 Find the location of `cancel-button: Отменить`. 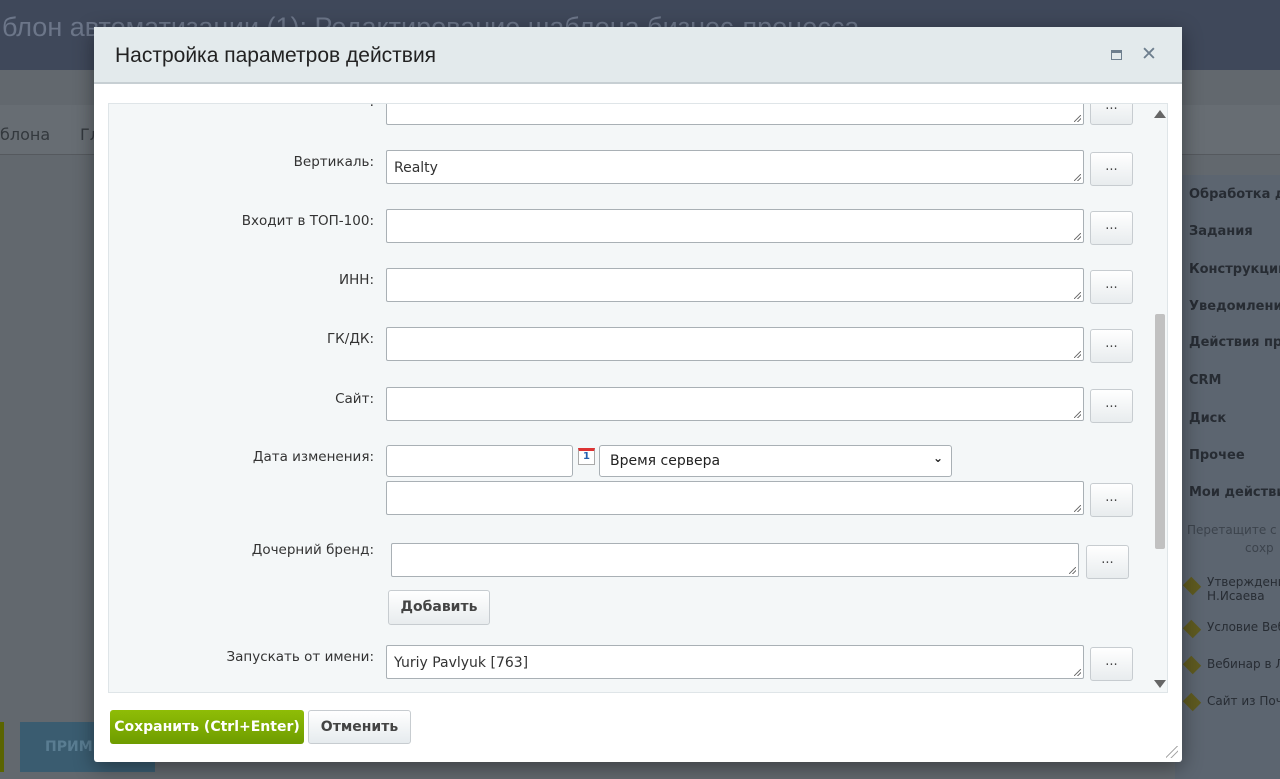

cancel-button: Отменить is located at coordinates (359, 727).